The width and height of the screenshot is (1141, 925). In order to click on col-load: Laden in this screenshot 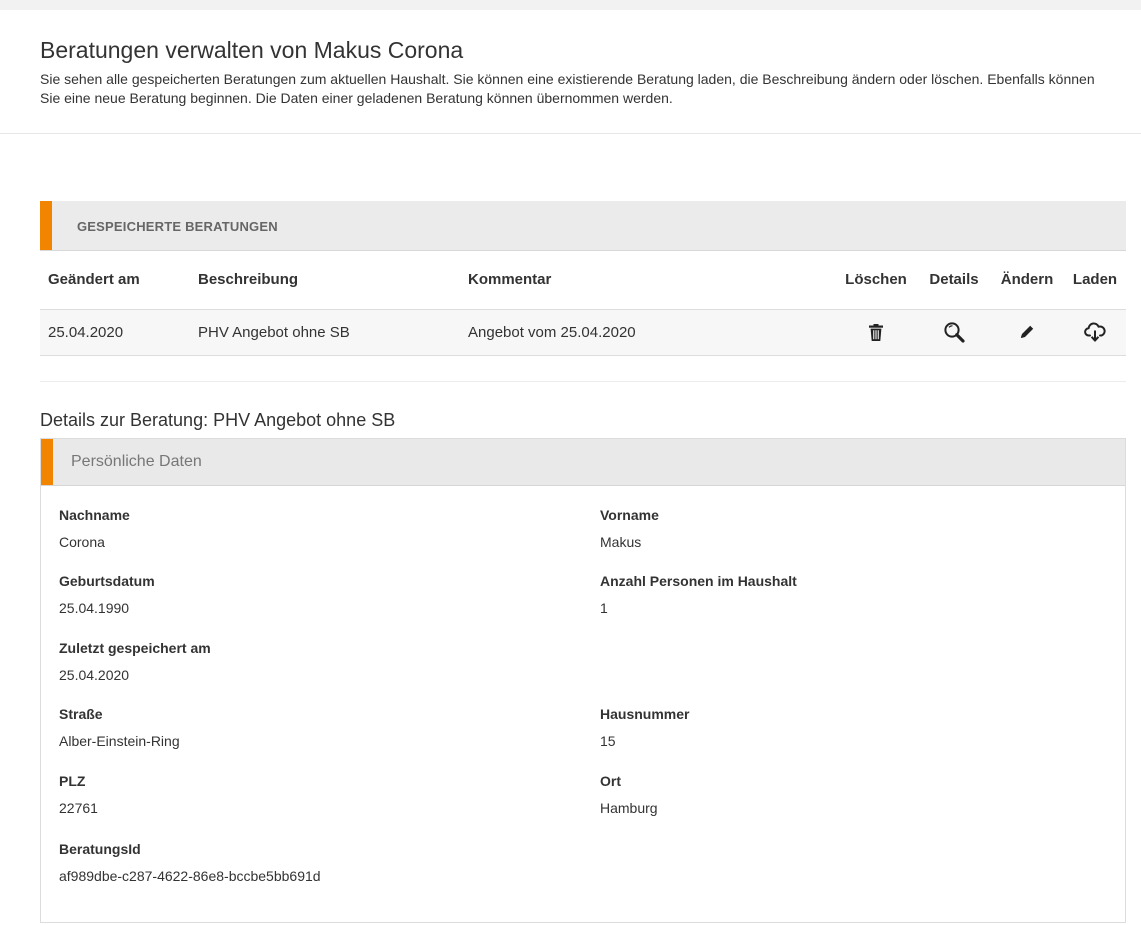, I will do `click(1095, 280)`.